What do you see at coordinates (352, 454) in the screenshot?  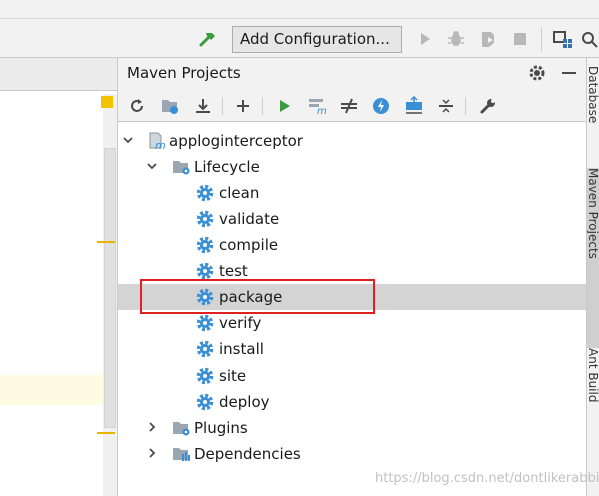 I see `tree-row-dependencies: Dependencies` at bounding box center [352, 454].